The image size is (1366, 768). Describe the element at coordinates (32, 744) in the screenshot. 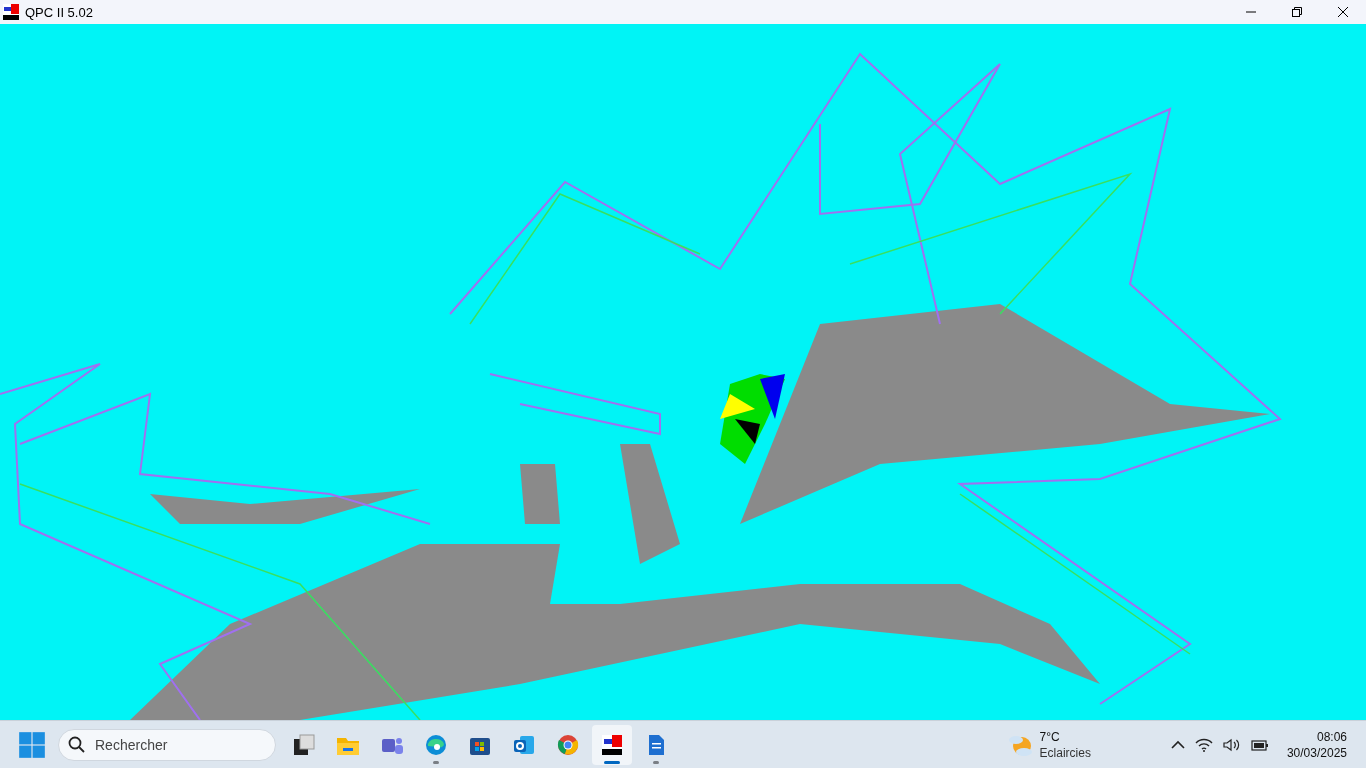

I see `start-button` at that location.